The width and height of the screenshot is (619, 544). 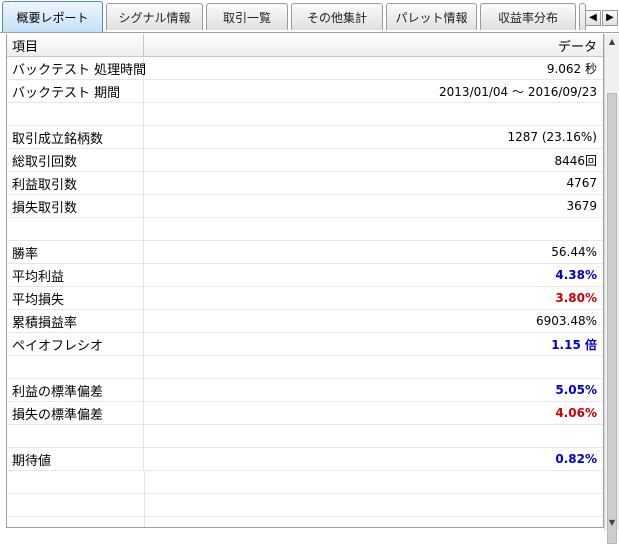 I want to click on scroll-down-button: ▼, so click(x=612, y=522).